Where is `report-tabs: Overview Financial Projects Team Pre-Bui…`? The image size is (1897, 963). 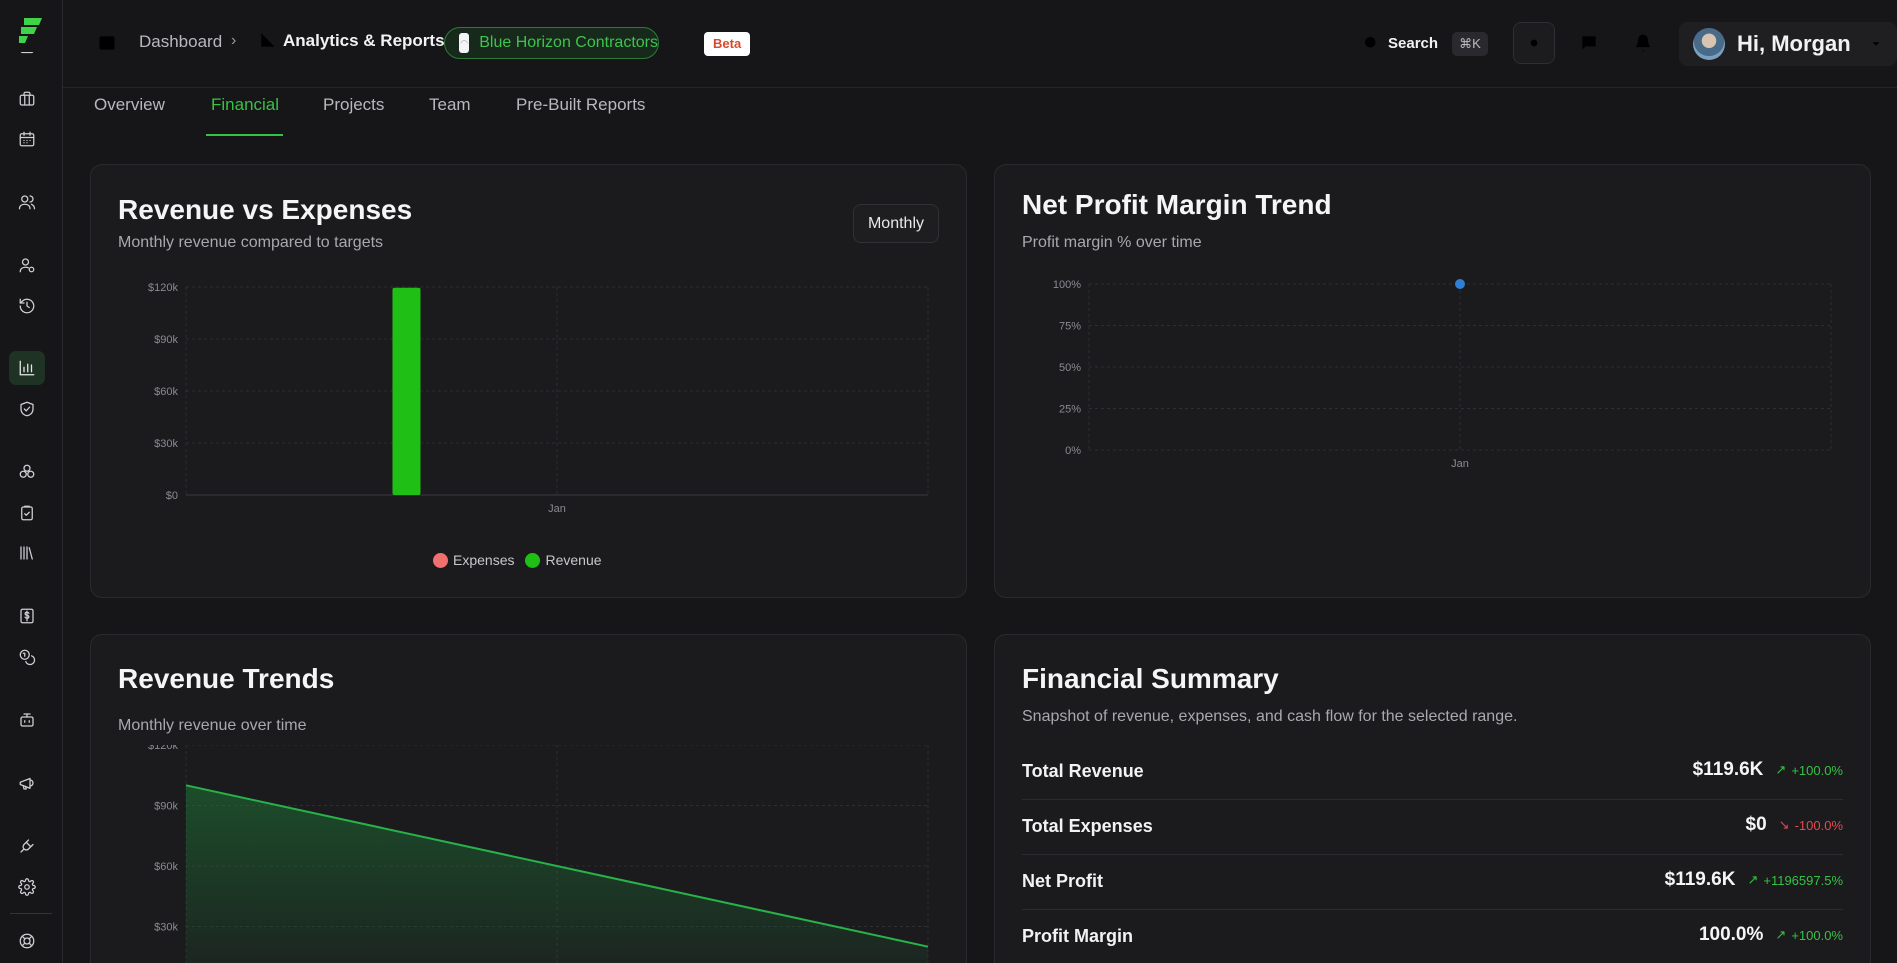
report-tabs: Overview Financial Projects Team Pre-Bui… is located at coordinates (980, 113).